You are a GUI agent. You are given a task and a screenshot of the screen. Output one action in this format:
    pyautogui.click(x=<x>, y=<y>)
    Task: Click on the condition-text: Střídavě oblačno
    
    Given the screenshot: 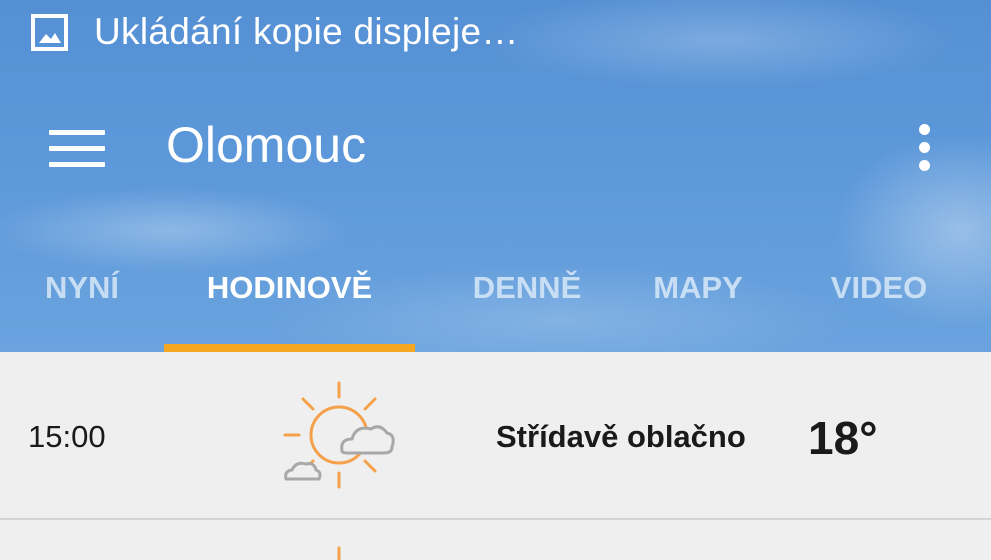 What is the action you would take?
    pyautogui.click(x=621, y=436)
    